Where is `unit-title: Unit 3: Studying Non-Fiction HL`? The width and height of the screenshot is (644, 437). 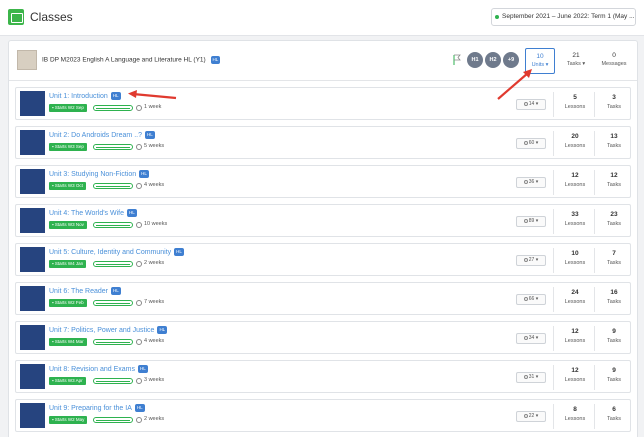
unit-title: Unit 3: Studying Non-Fiction HL is located at coordinates (99, 174).